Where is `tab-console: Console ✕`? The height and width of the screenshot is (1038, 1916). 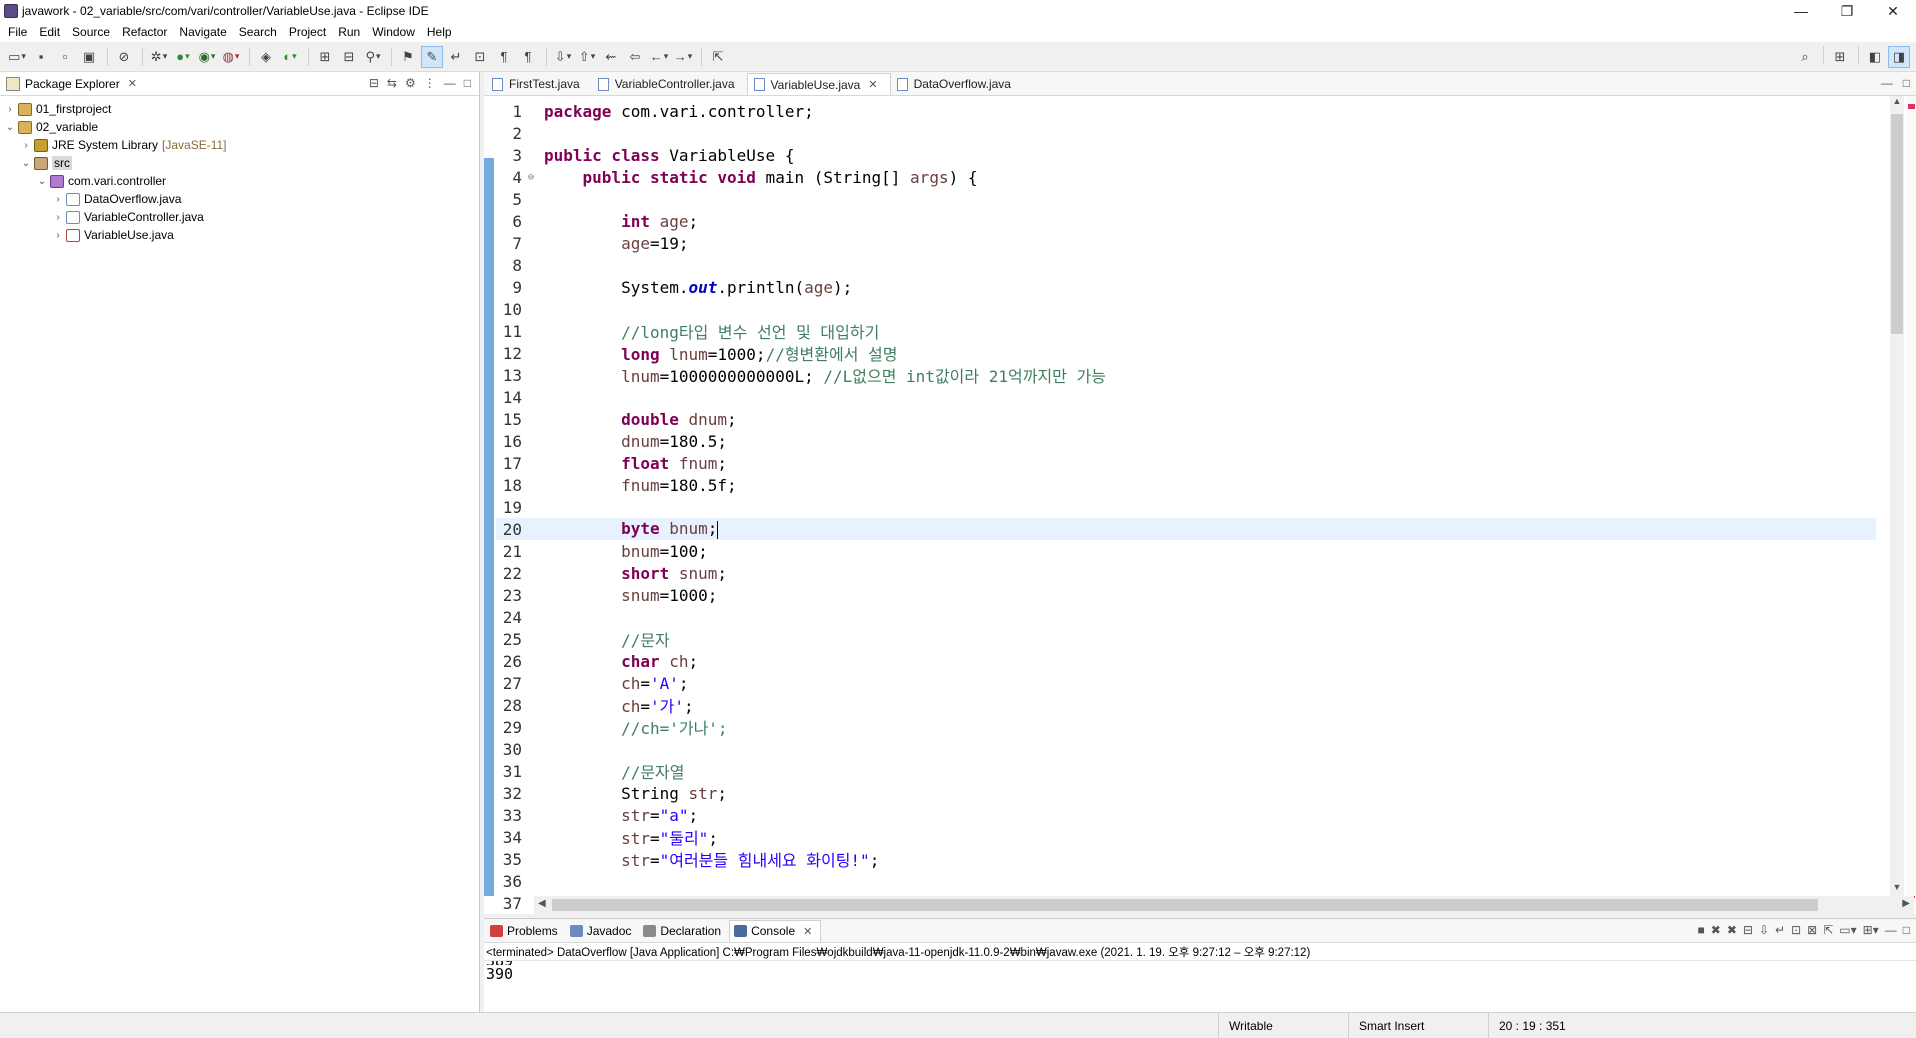
tab-console: Console ✕ is located at coordinates (775, 930).